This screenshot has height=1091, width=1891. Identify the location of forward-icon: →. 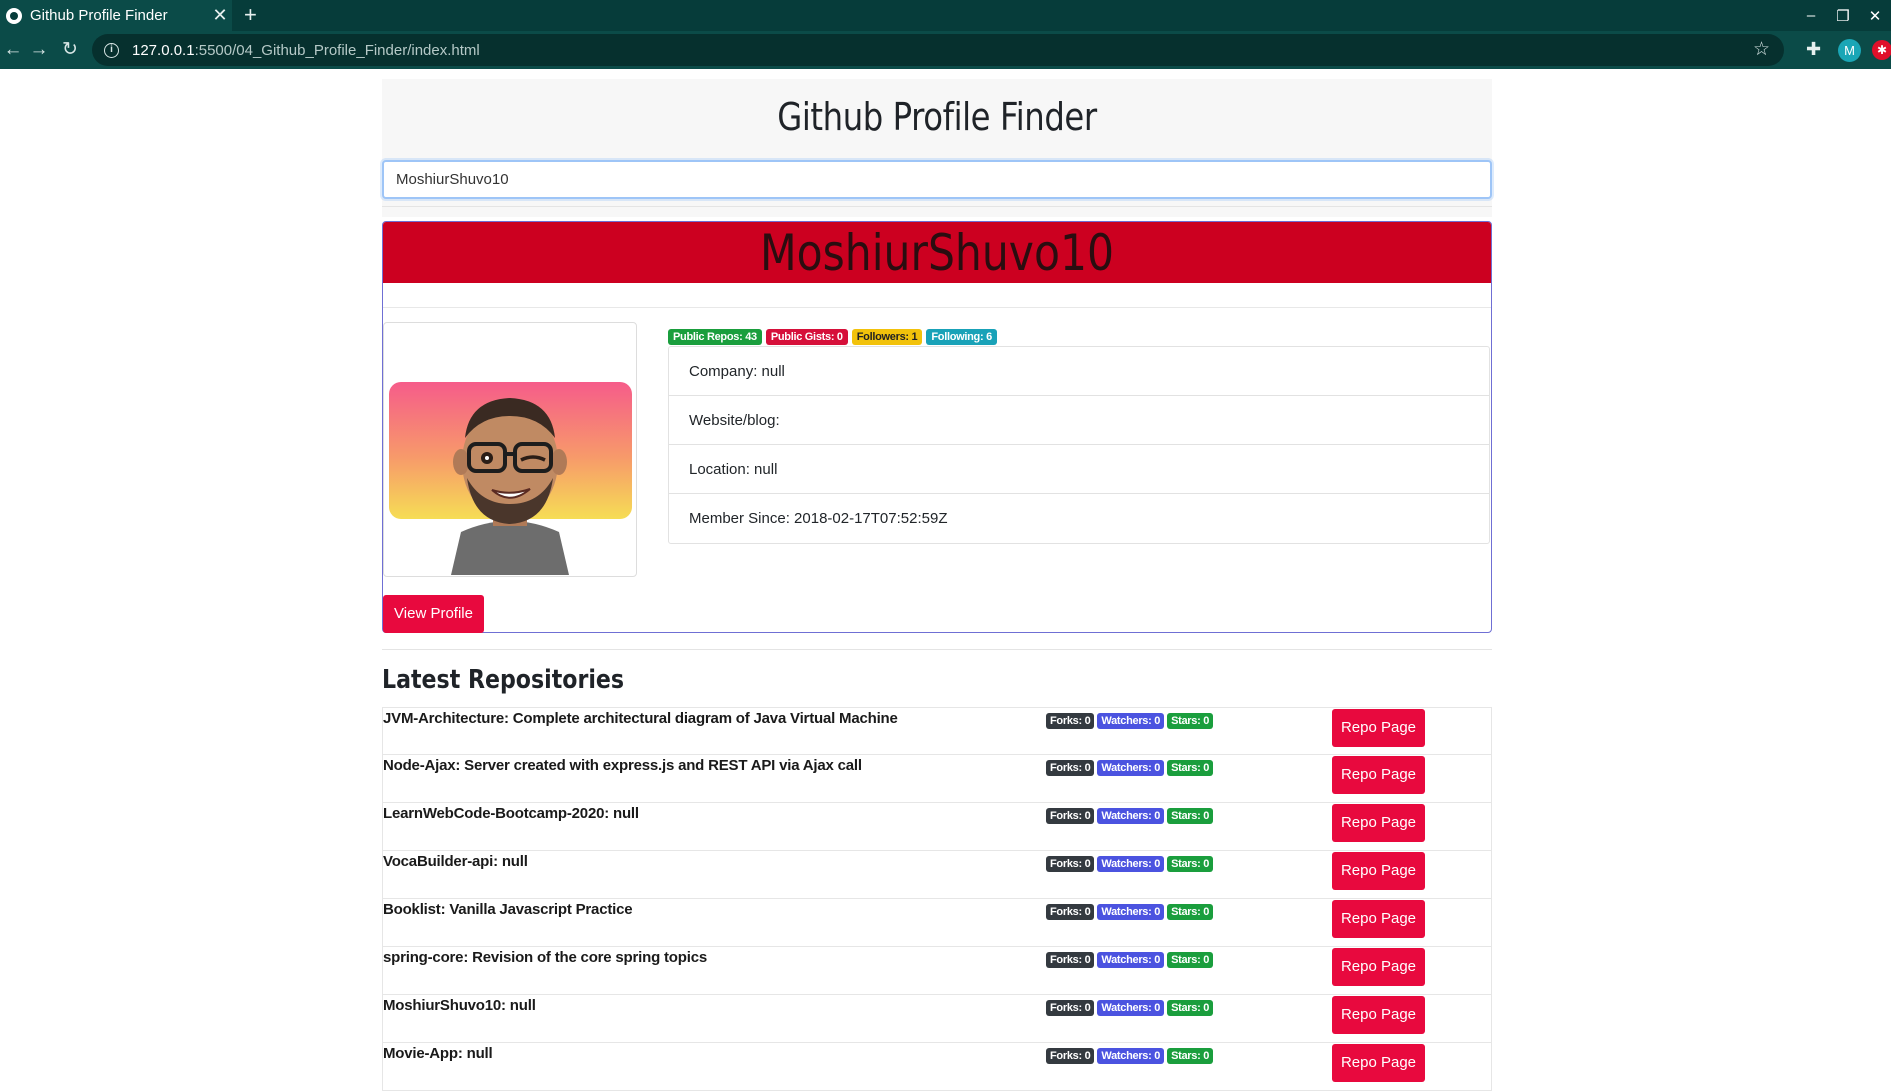
(39, 50).